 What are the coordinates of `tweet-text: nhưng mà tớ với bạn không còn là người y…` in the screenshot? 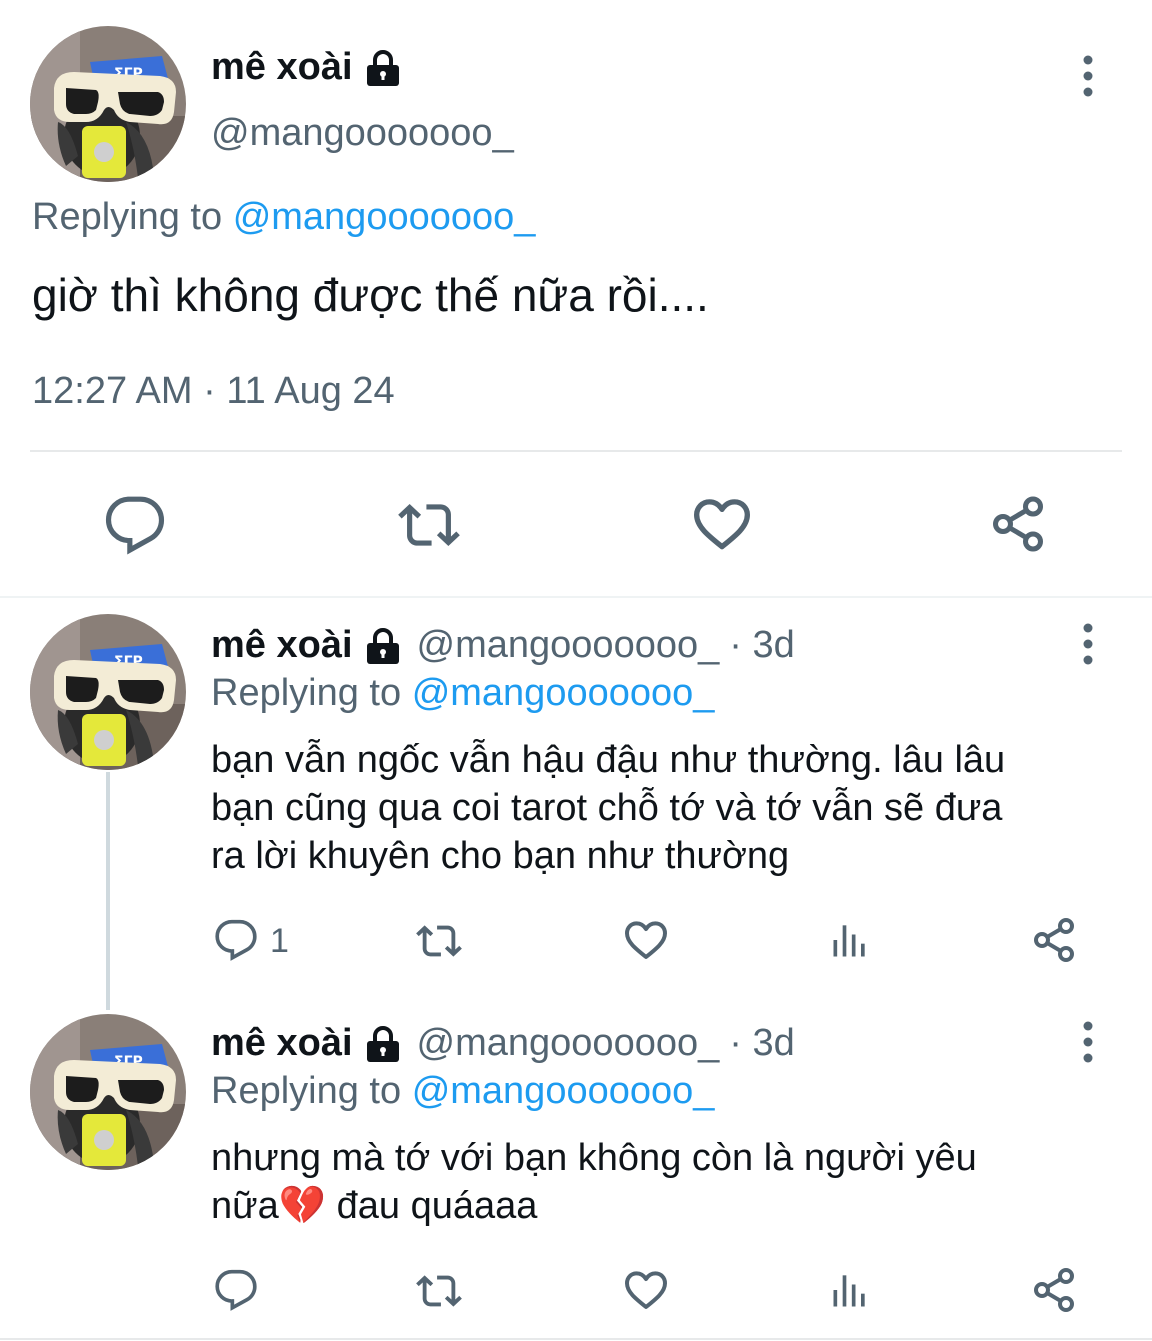 It's located at (661, 1182).